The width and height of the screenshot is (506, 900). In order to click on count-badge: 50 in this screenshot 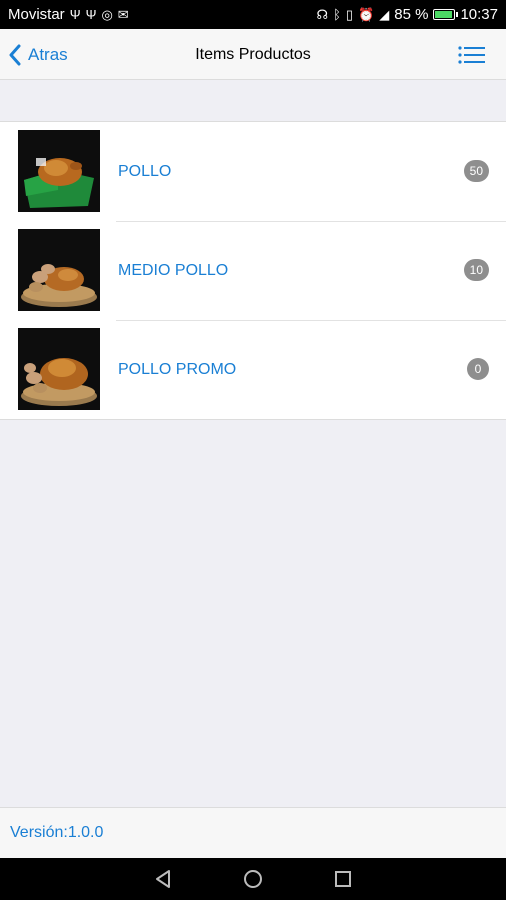, I will do `click(476, 171)`.